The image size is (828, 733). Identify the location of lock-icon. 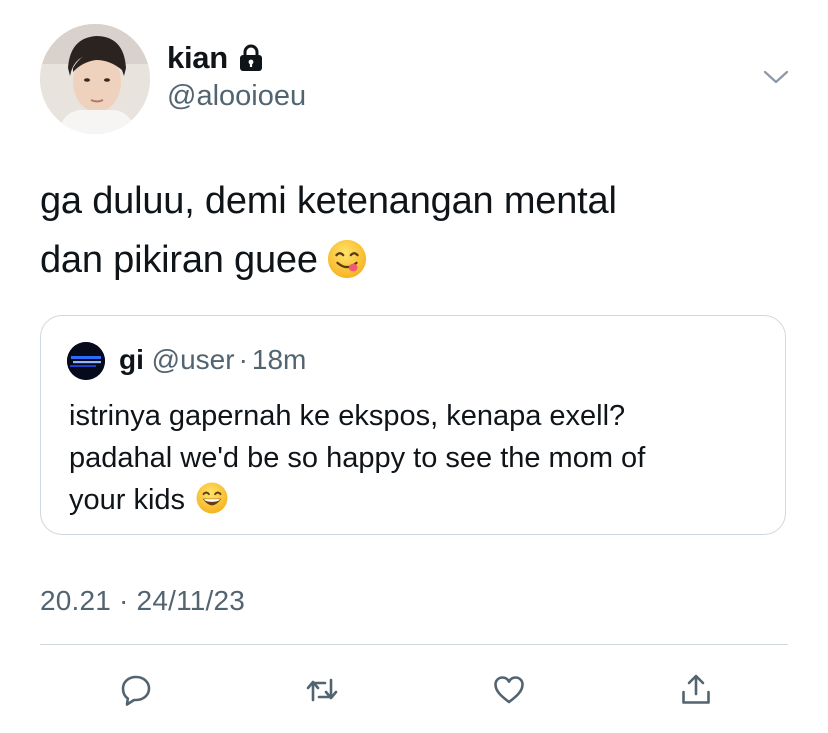
(251, 58).